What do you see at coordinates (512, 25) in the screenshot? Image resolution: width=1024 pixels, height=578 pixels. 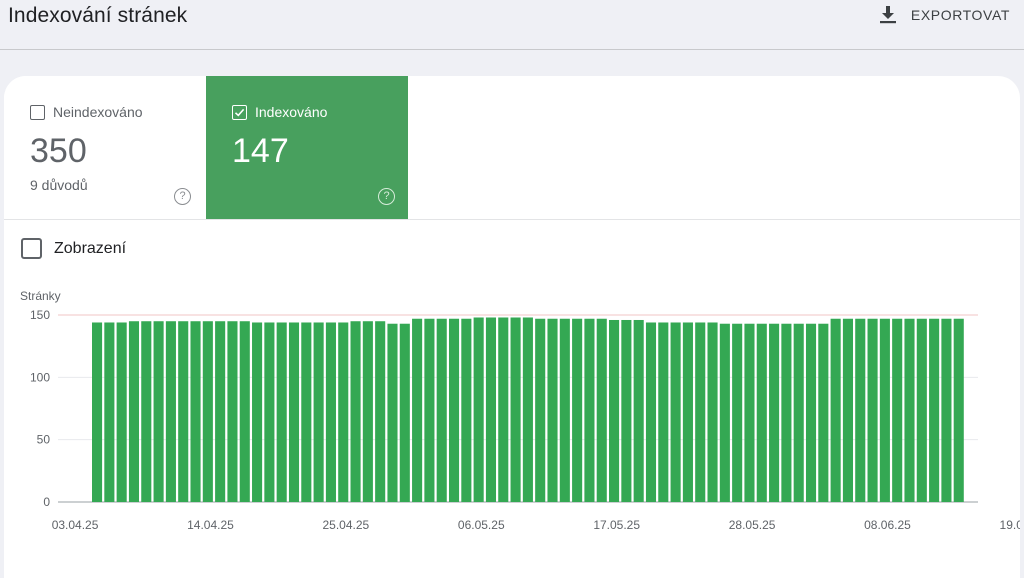 I see `page-header: Indexování stránek EXPORTOVAT` at bounding box center [512, 25].